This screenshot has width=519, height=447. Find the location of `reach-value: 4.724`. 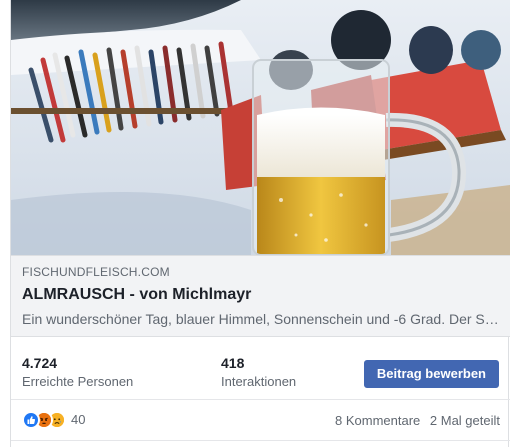

reach-value: 4.724 is located at coordinates (40, 363).